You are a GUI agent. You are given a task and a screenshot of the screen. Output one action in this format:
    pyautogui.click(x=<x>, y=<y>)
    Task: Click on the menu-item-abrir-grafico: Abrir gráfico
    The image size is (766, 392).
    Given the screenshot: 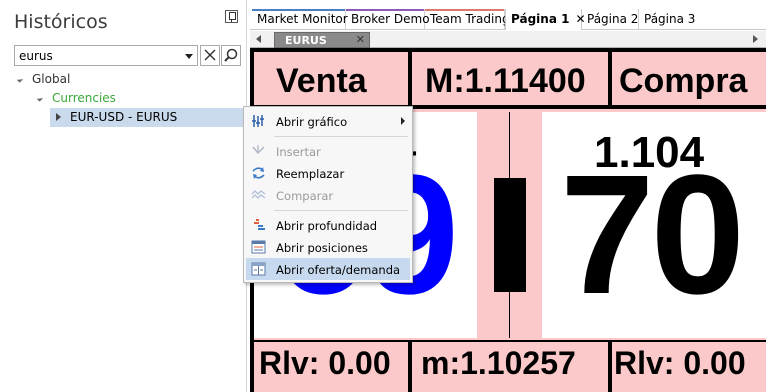 What is the action you would take?
    pyautogui.click(x=328, y=121)
    